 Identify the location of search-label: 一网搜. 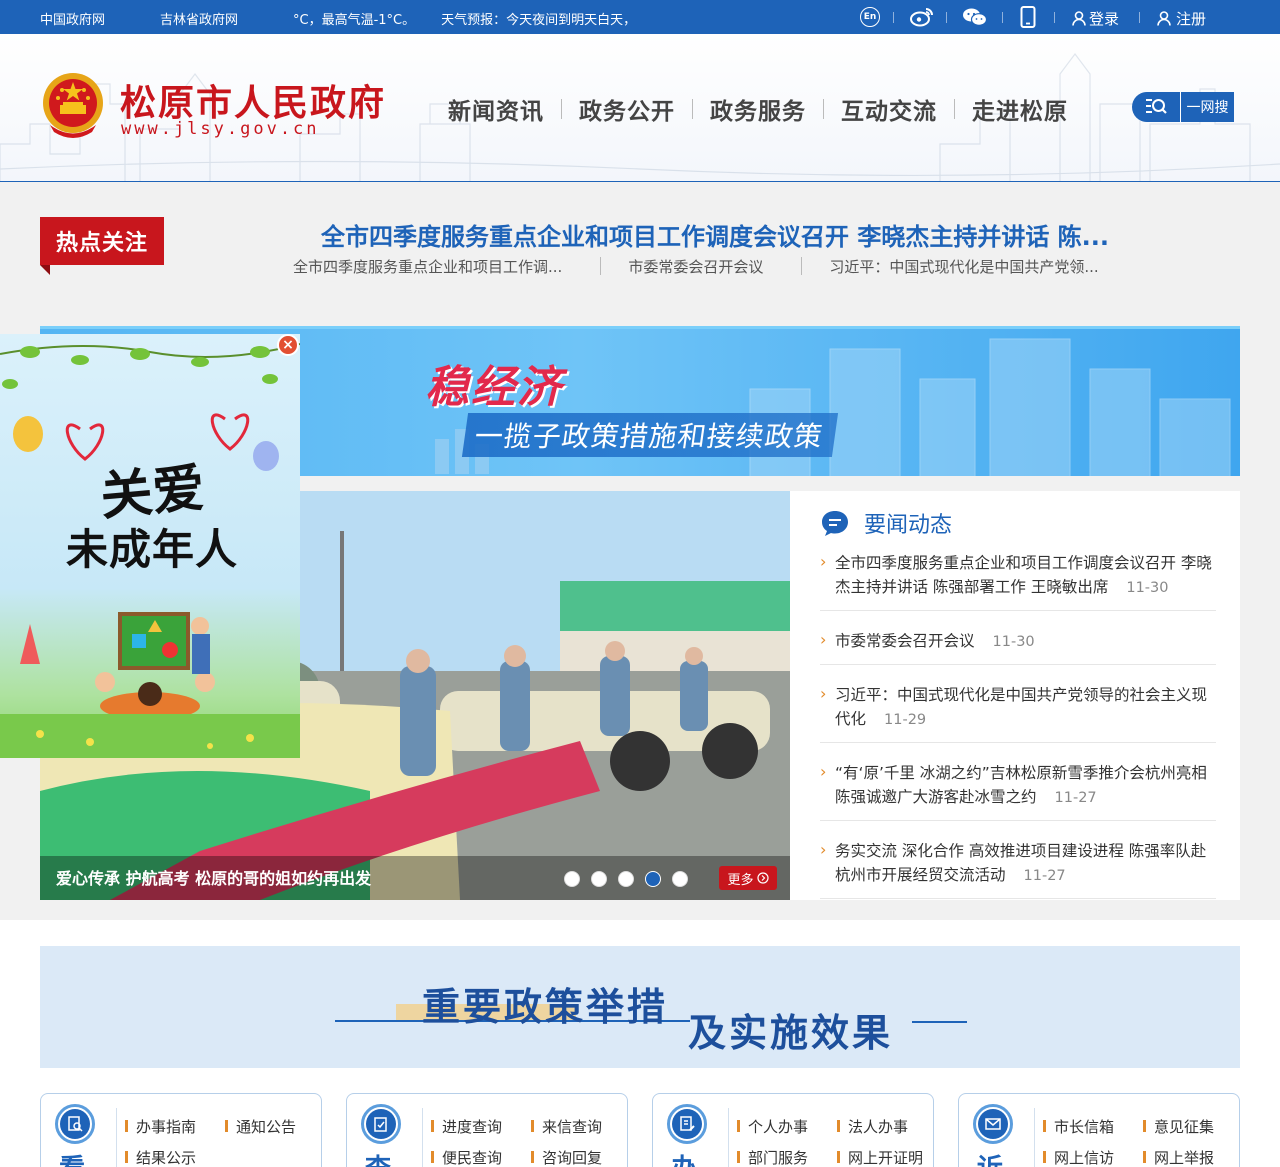
(1207, 107).